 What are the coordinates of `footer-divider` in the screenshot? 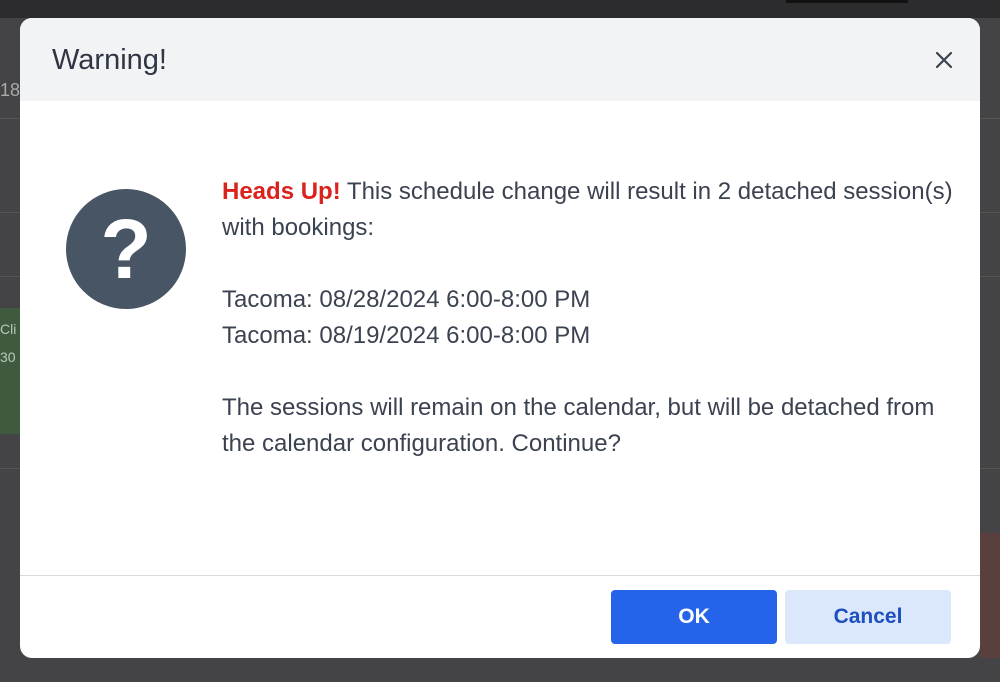 It's located at (500, 575).